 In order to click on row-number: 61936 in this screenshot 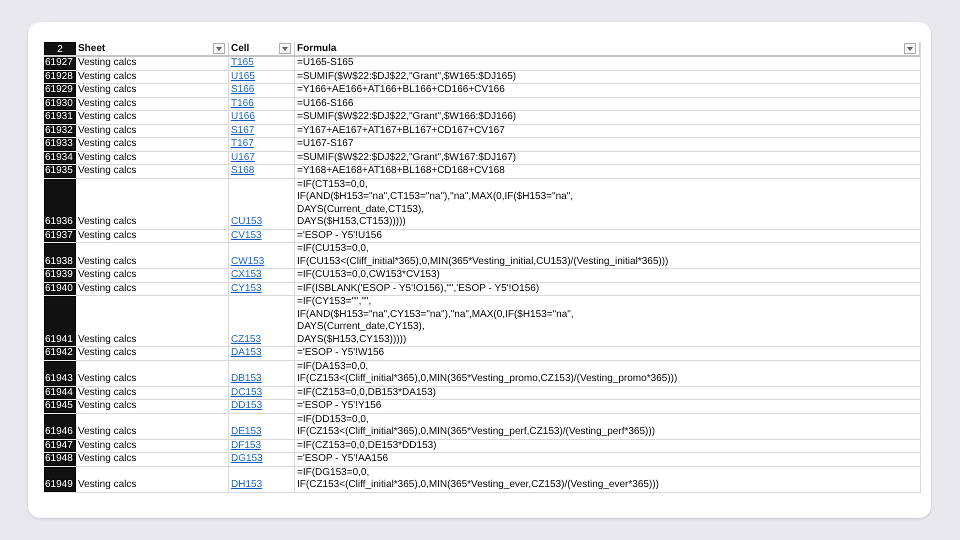, I will do `click(60, 203)`.